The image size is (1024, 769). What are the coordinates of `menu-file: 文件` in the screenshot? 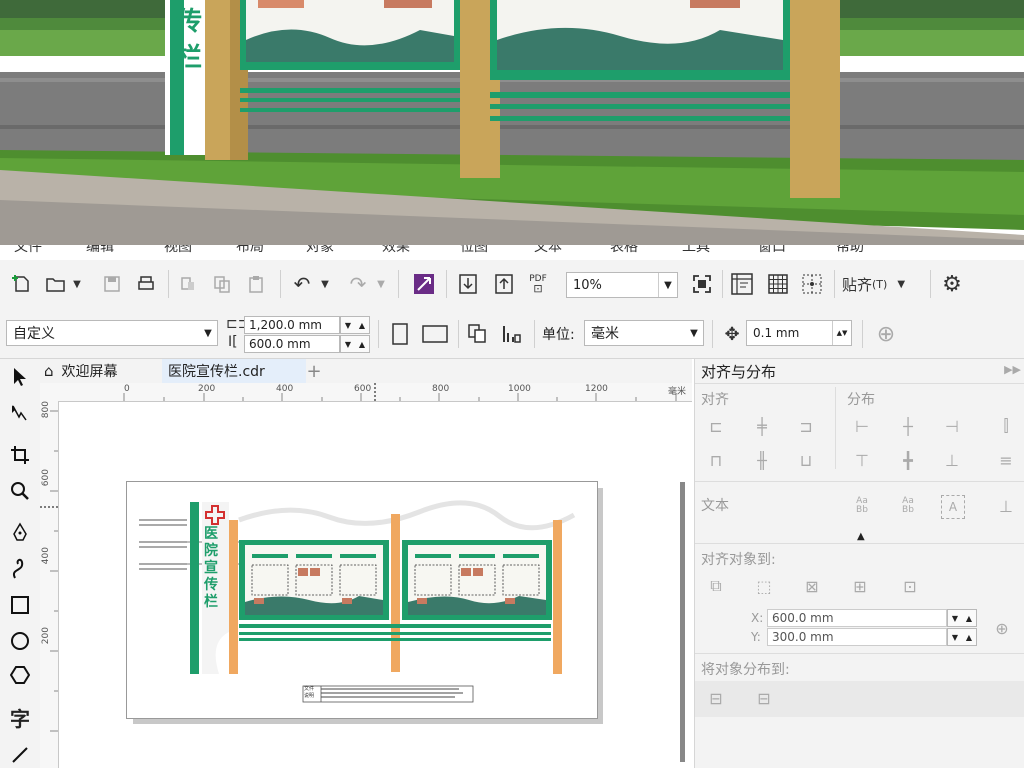 It's located at (28, 250).